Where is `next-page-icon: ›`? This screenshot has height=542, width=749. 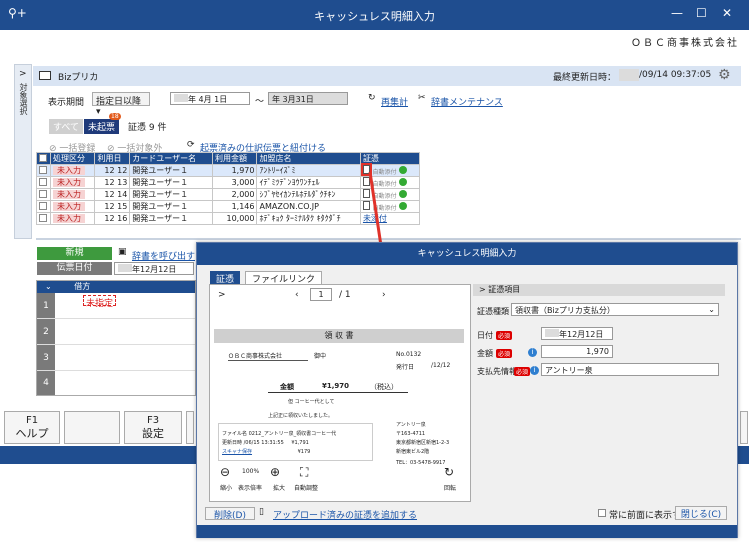
next-page-icon: › is located at coordinates (384, 295).